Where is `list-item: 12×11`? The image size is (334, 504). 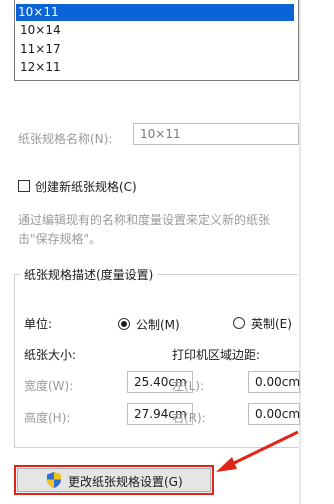
list-item: 12×11 is located at coordinates (39, 67).